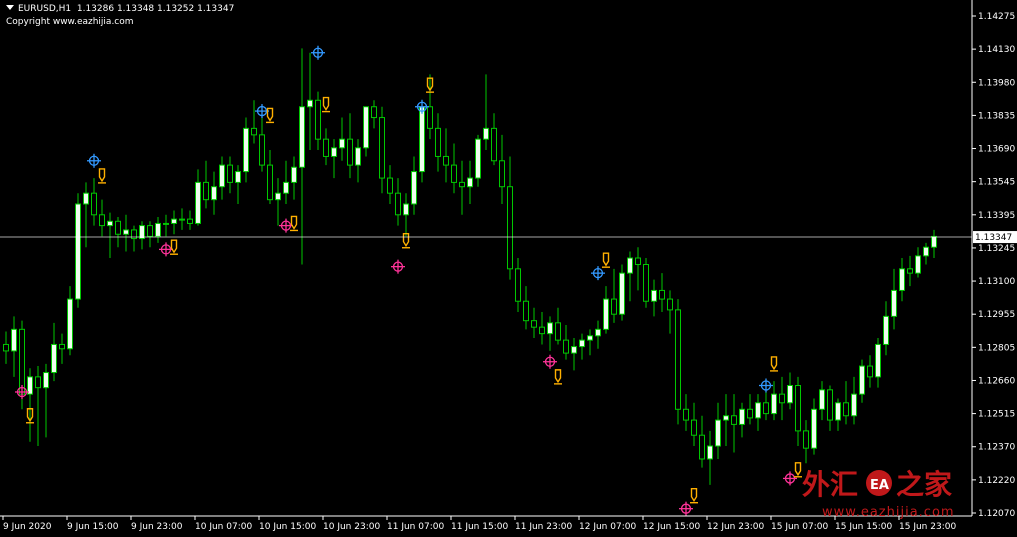 This screenshot has height=537, width=1017. Describe the element at coordinates (996, 150) in the screenshot. I see `price-tick-label: 1.13690` at that location.